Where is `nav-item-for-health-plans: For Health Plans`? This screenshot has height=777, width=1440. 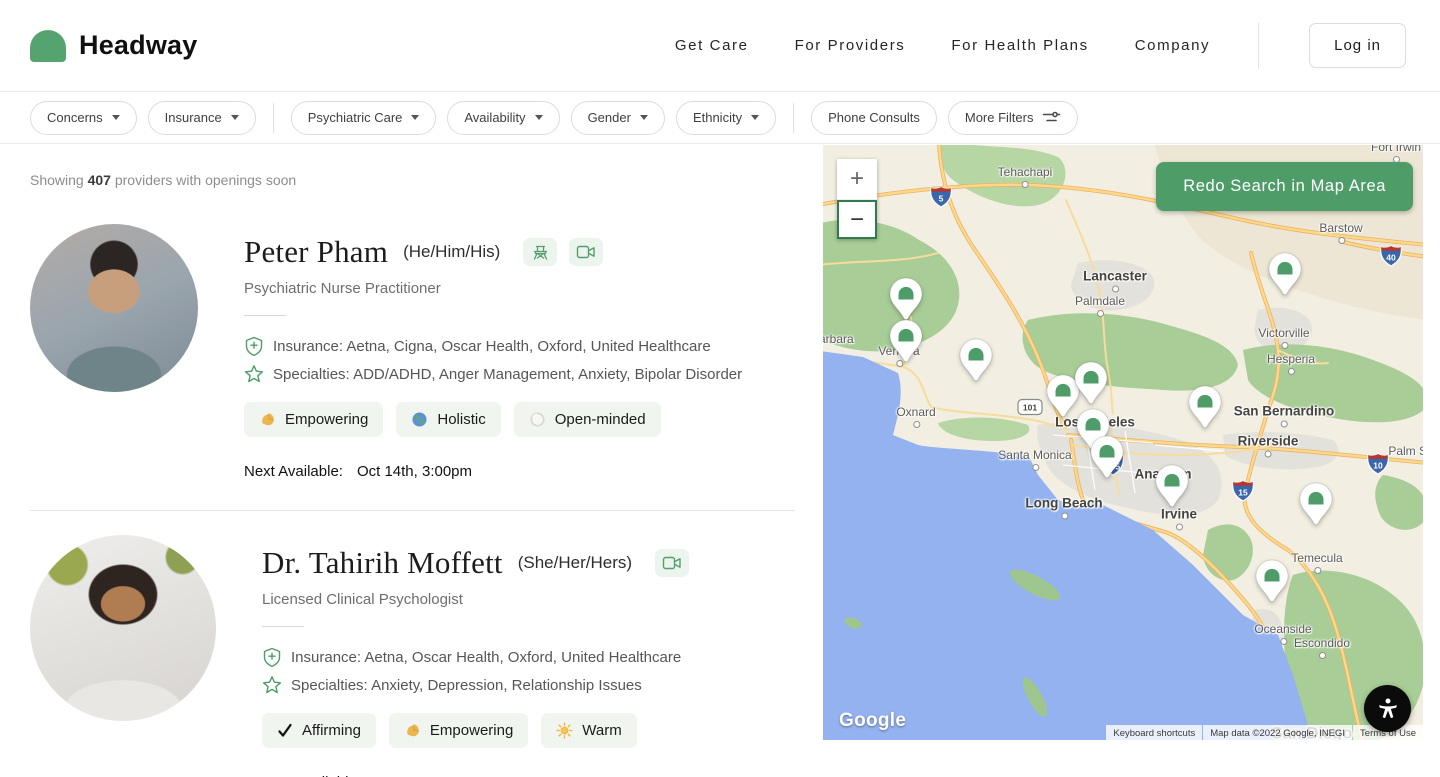 nav-item-for-health-plans: For Health Plans is located at coordinates (1019, 45).